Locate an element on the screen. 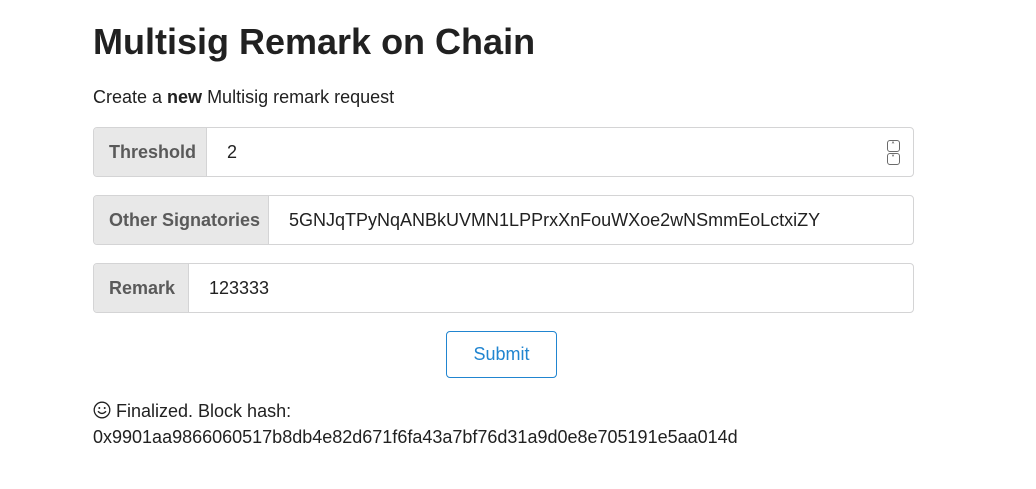 This screenshot has width=1036, height=489. threshold-field: Threshold ˄ ˅ is located at coordinates (503, 152).